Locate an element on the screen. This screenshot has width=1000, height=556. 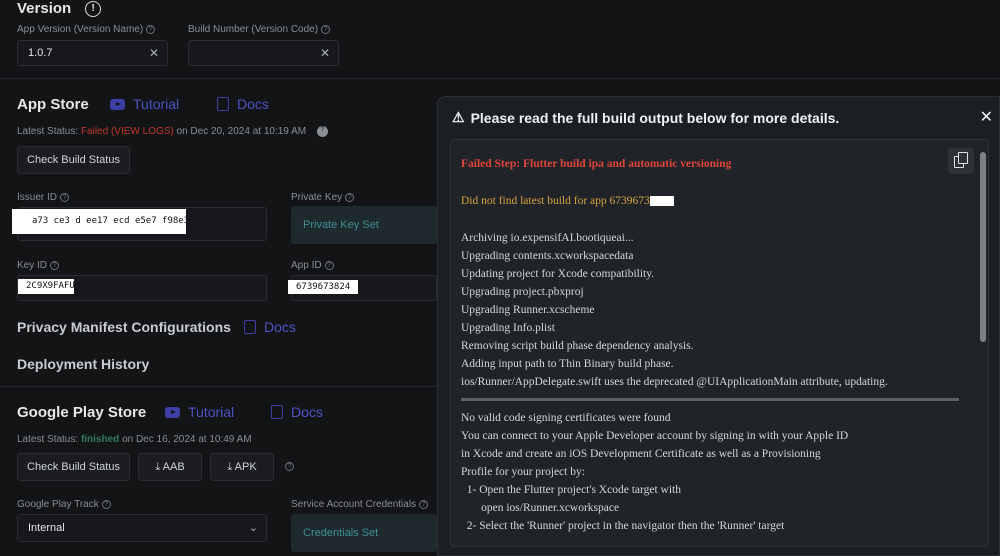
scrollbar-thumb is located at coordinates (983, 247).